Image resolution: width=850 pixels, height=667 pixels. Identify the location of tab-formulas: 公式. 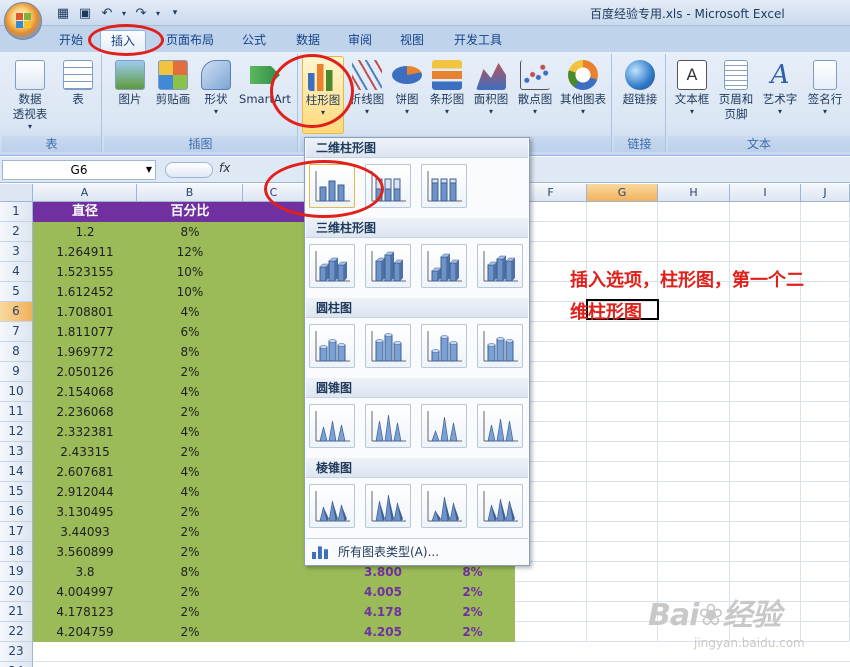
(254, 41).